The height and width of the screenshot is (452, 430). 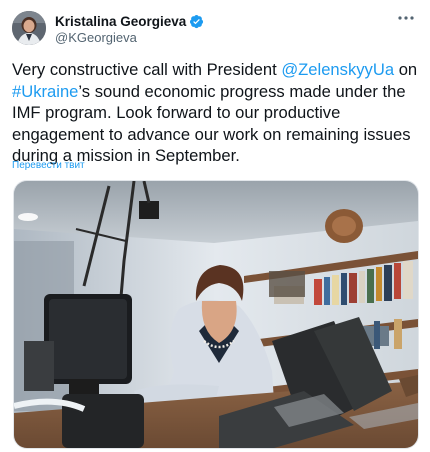 What do you see at coordinates (120, 21) in the screenshot?
I see `author-display-name: Kristalina Georgieva` at bounding box center [120, 21].